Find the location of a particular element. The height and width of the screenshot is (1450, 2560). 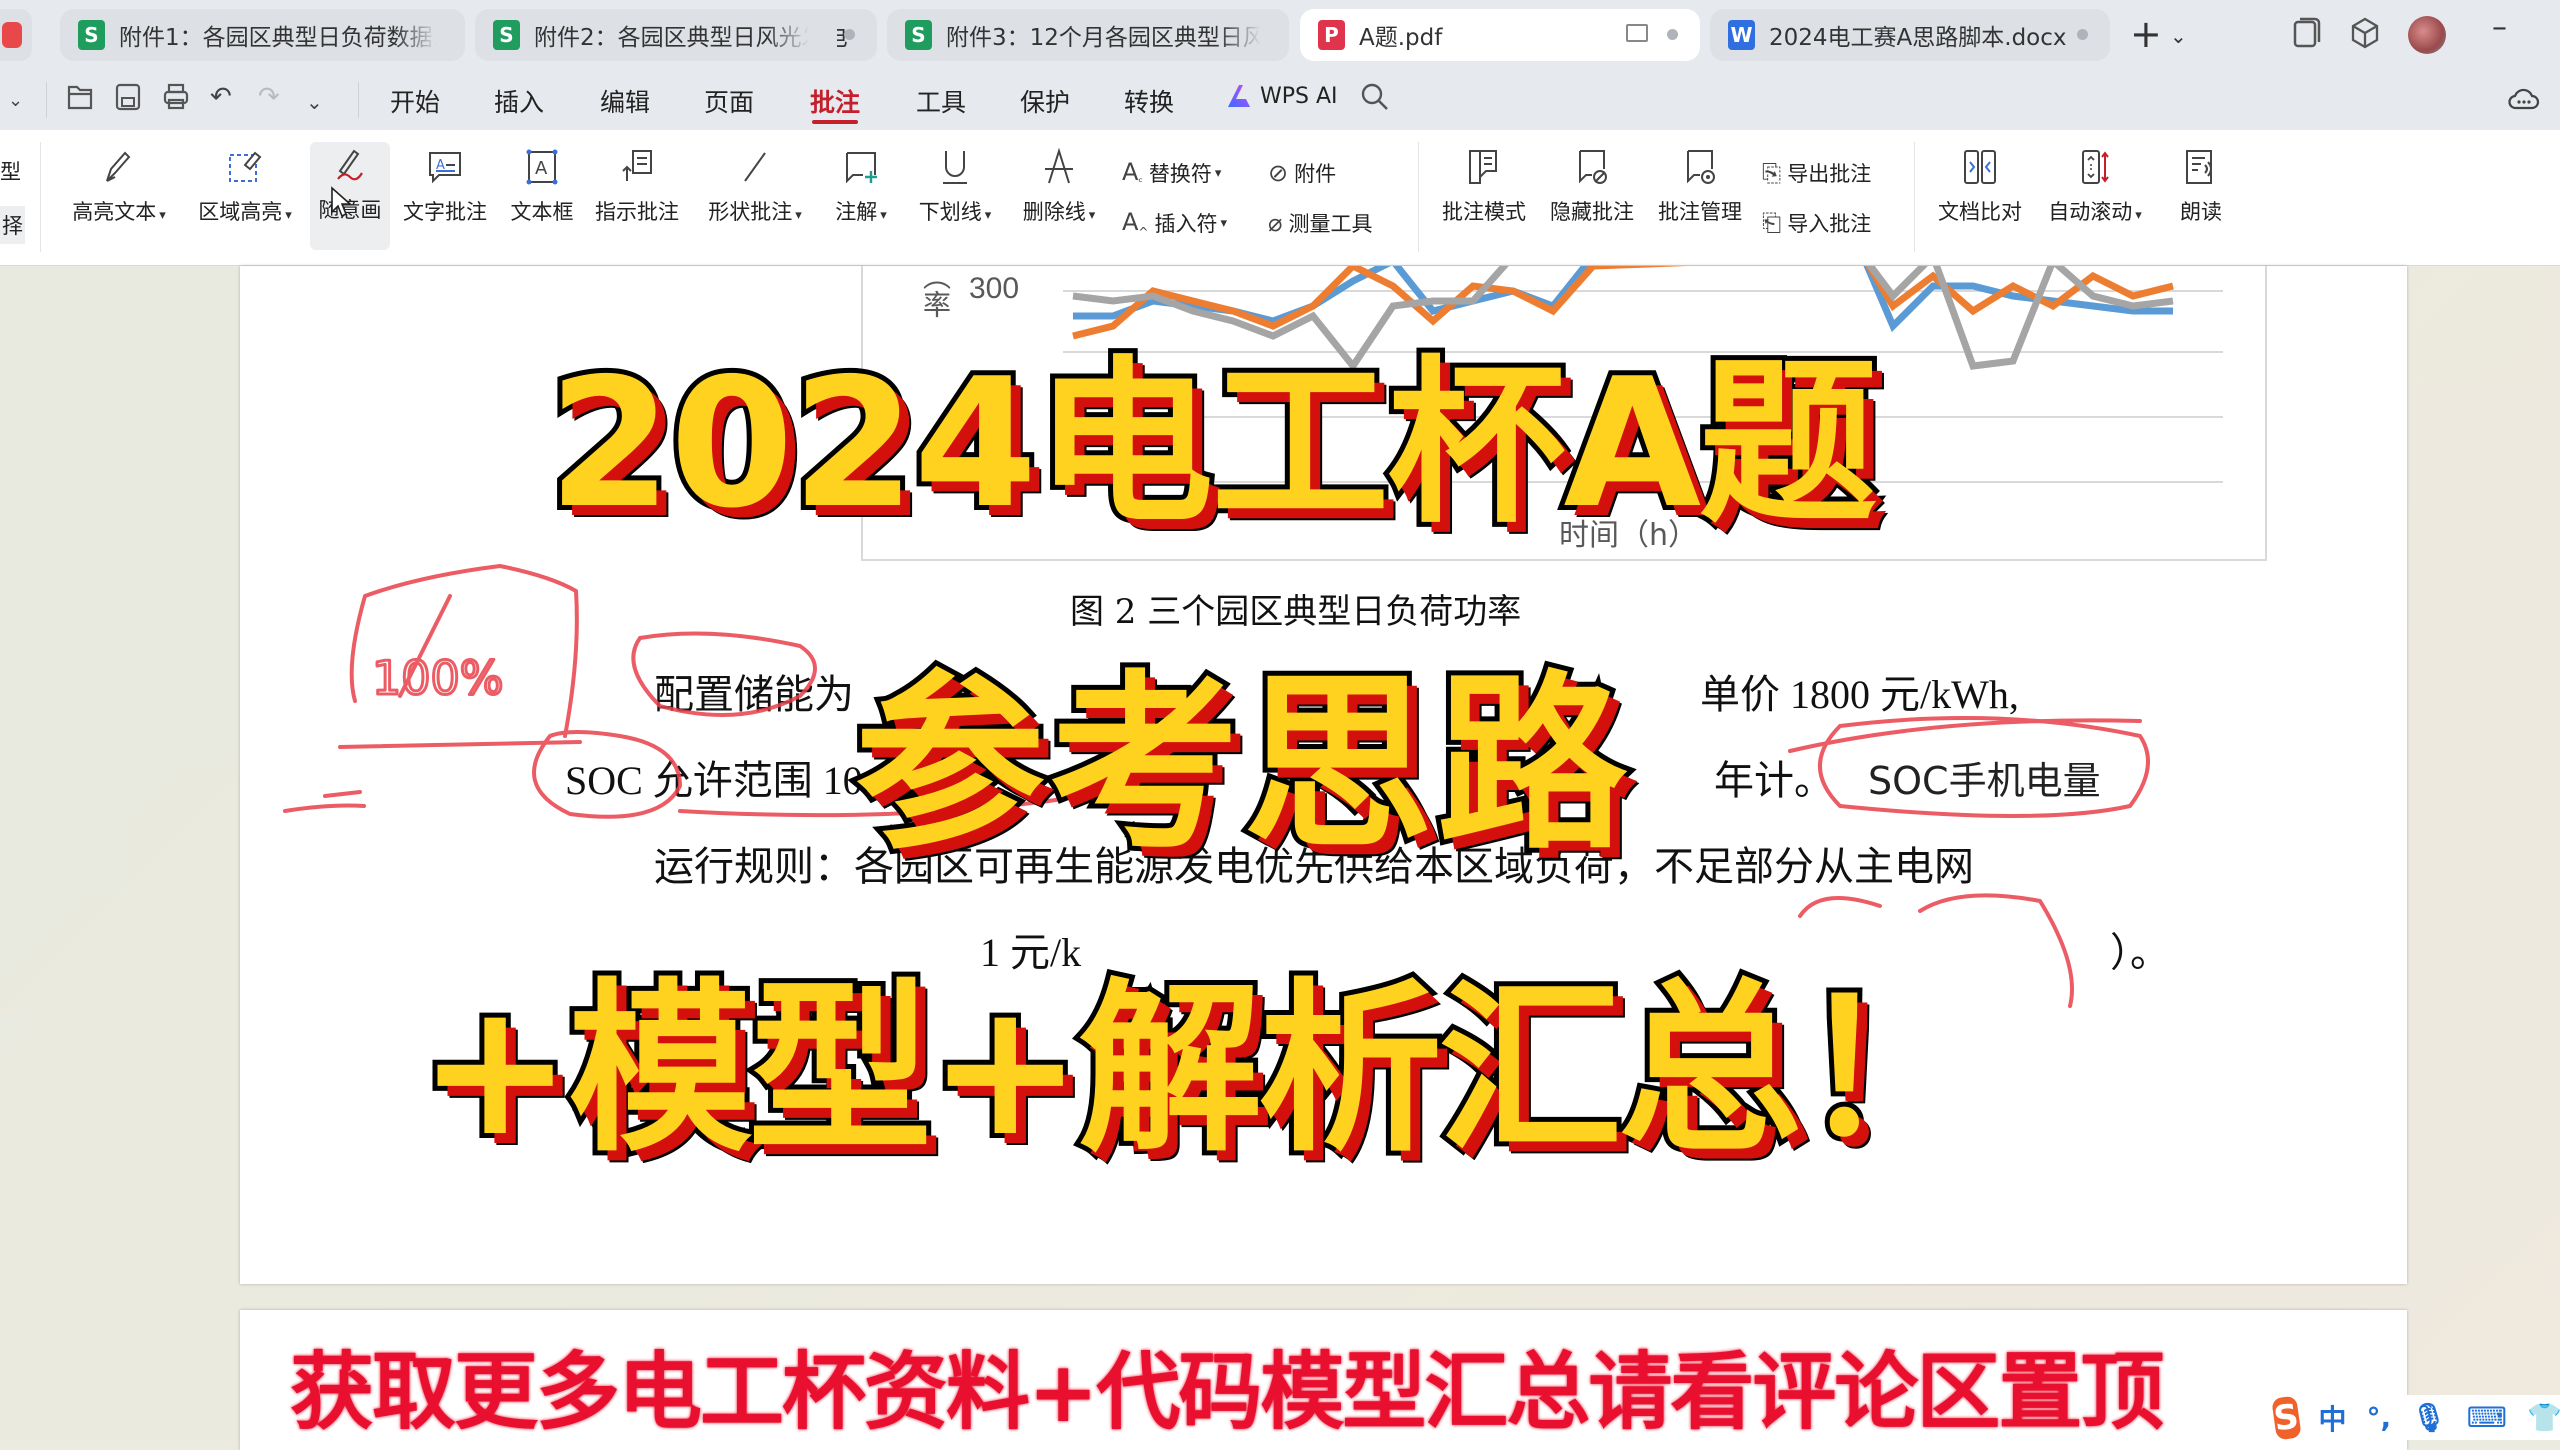

tab-attachment-1: S 附件1：各园区典型日负荷数据.xls is located at coordinates (262, 35).